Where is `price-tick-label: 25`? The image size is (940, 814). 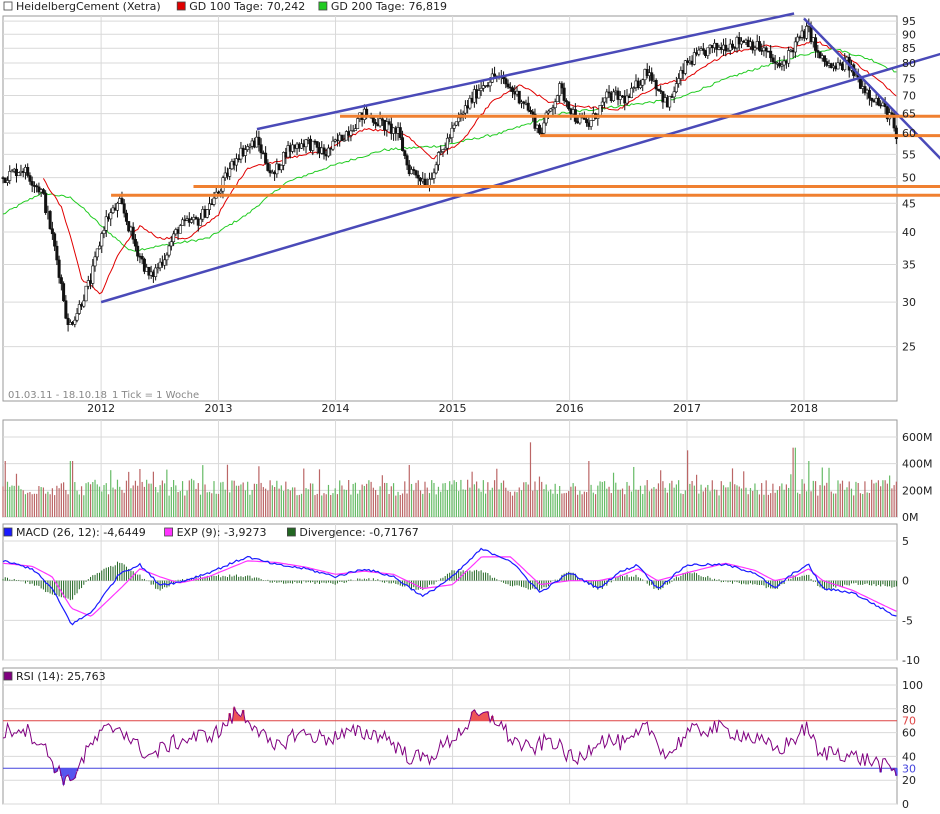 price-tick-label: 25 is located at coordinates (909, 347).